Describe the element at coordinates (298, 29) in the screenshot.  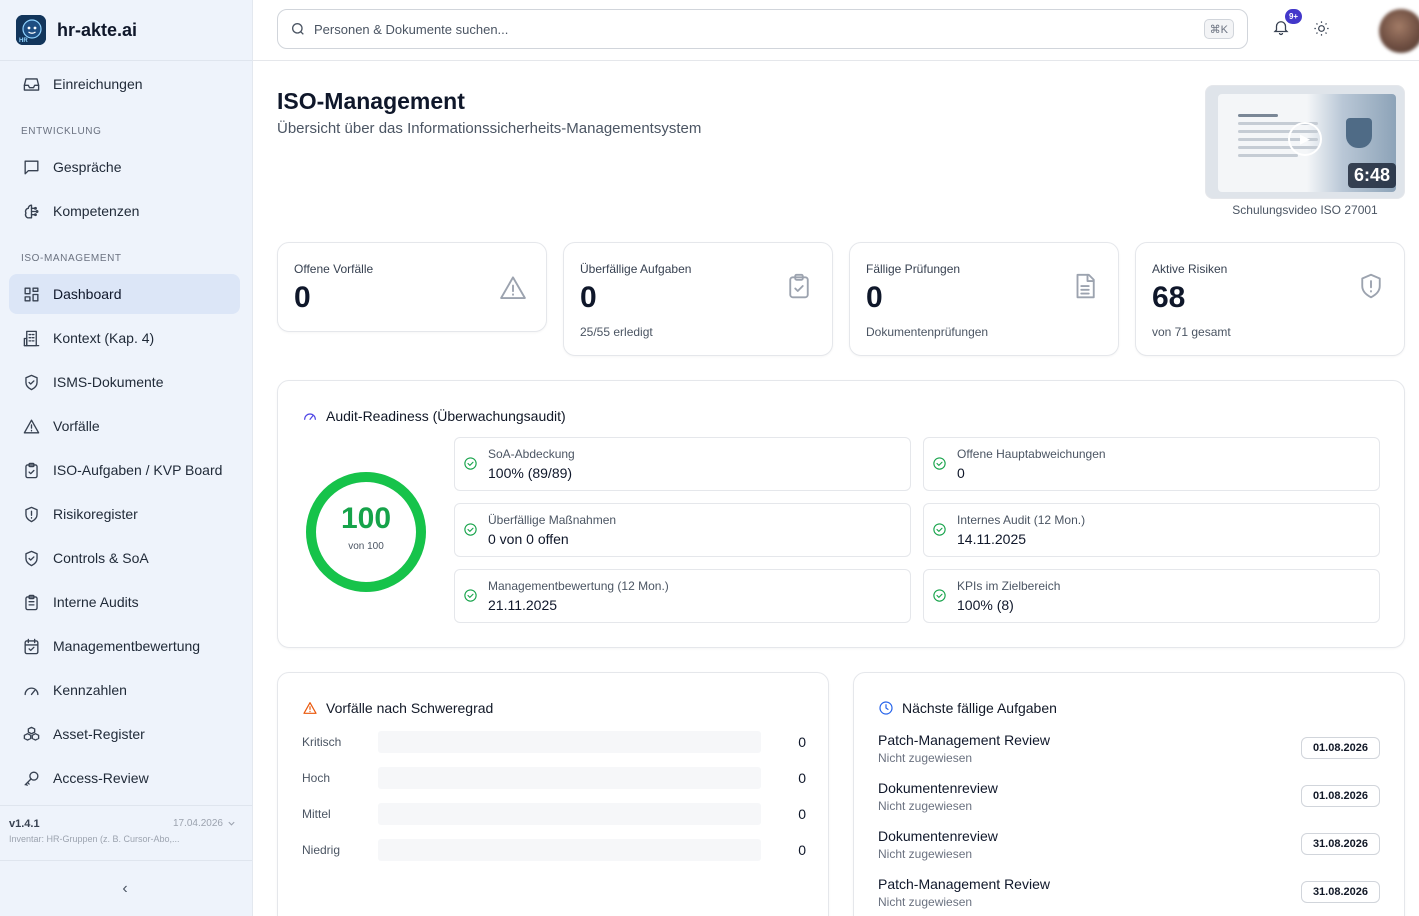
I see `search-icon` at that location.